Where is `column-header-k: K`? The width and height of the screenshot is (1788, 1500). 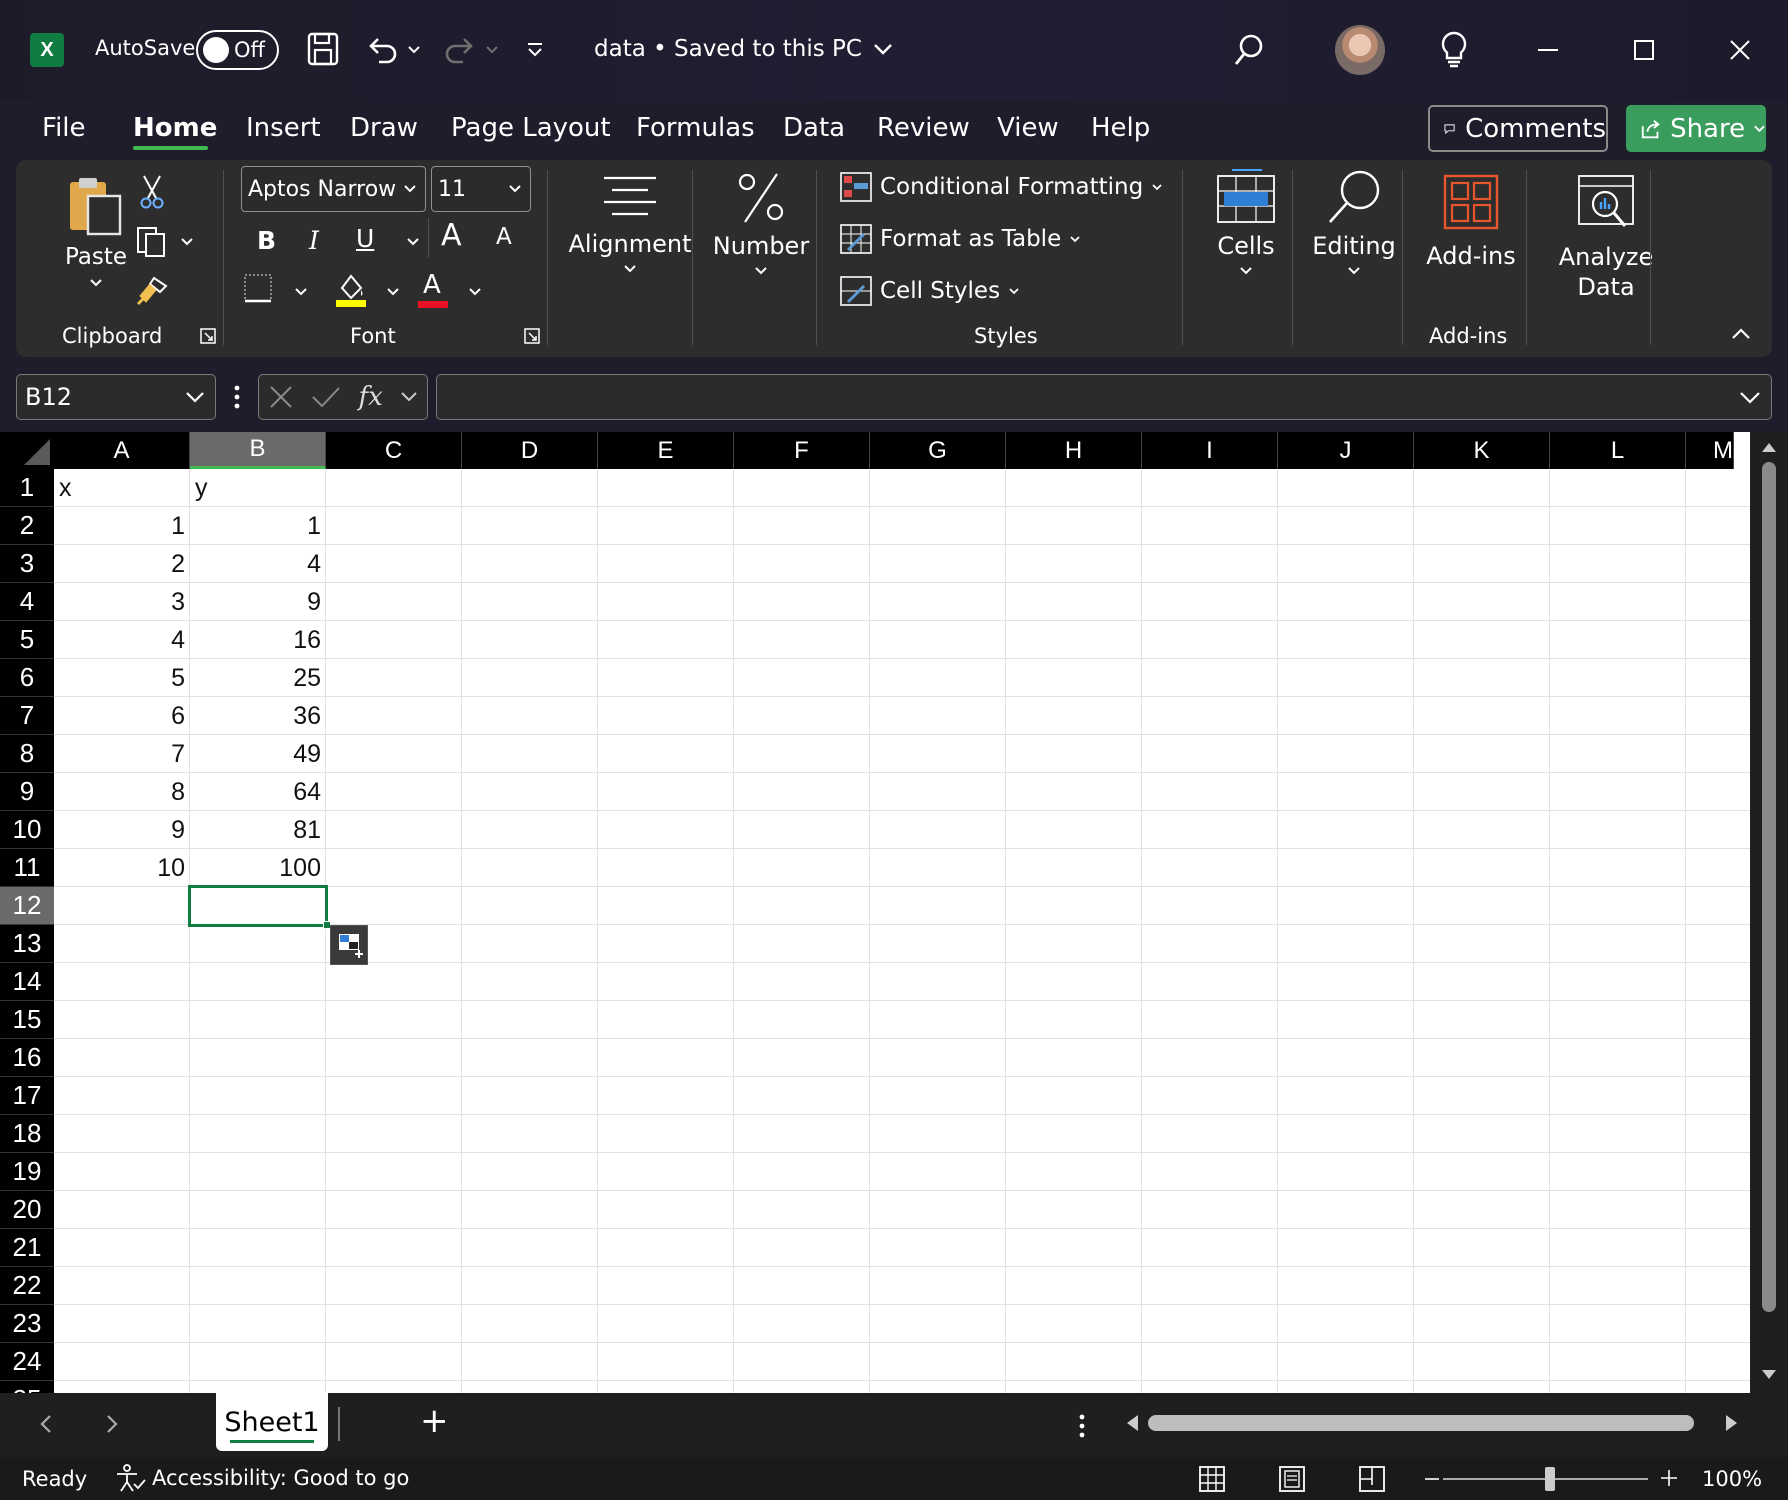 column-header-k: K is located at coordinates (1482, 450).